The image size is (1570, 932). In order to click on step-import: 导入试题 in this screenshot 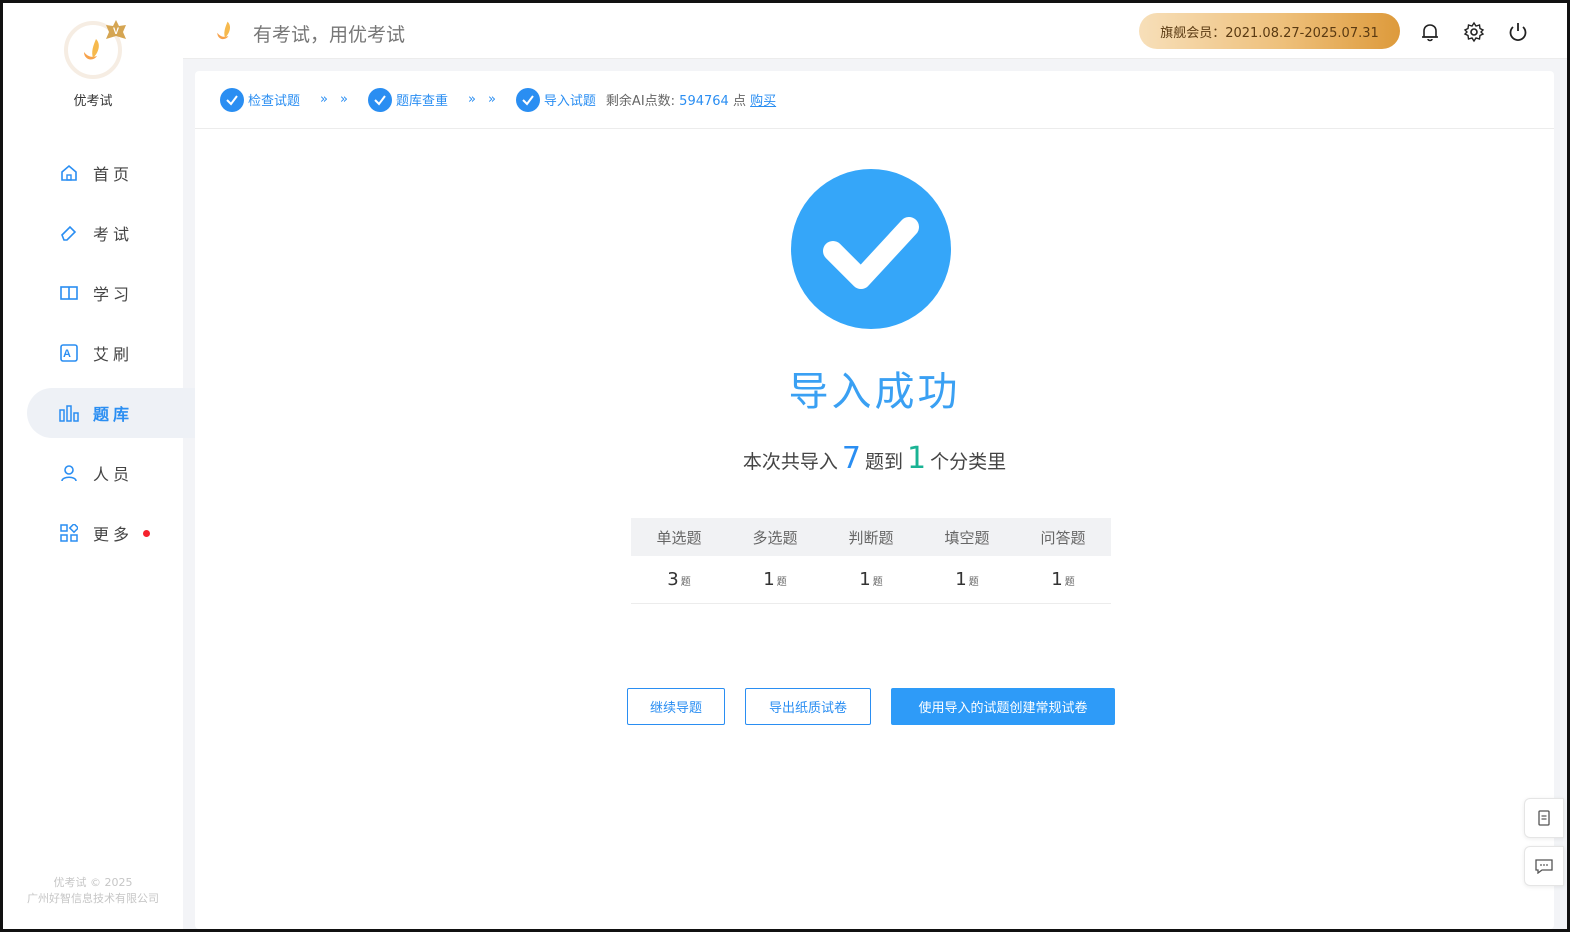, I will do `click(555, 99)`.